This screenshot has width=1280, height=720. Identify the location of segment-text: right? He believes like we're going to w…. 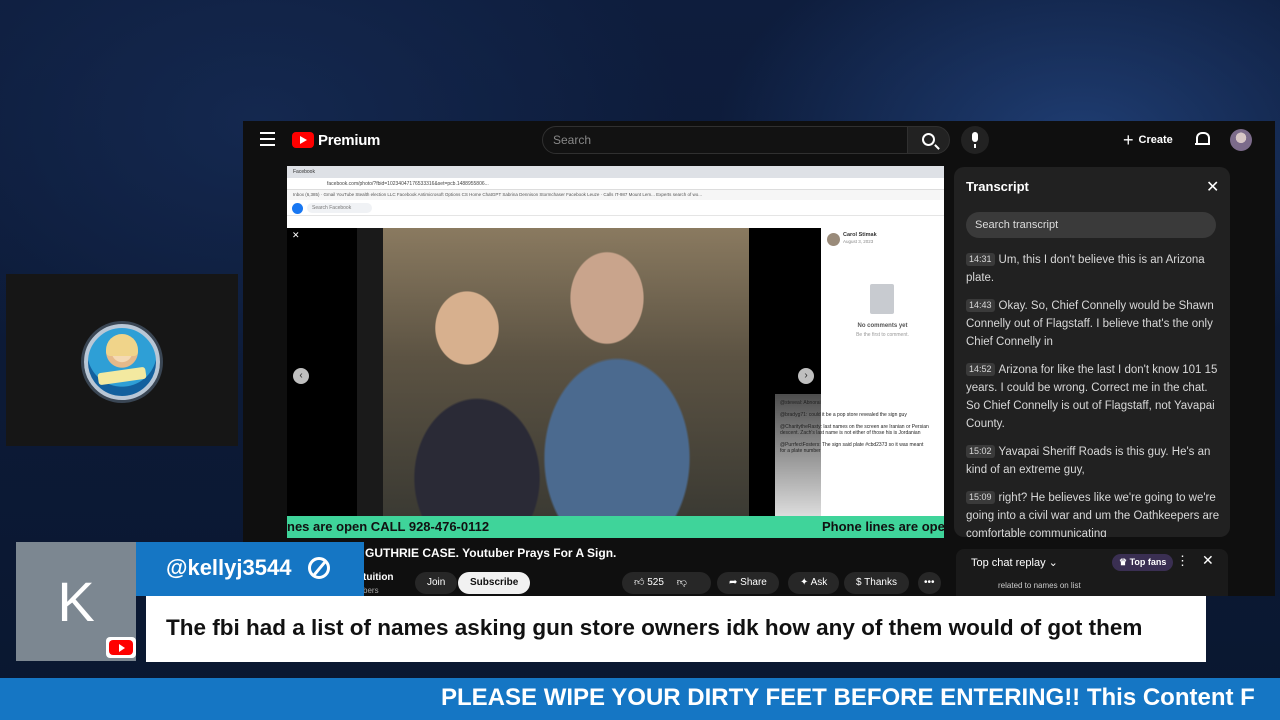
(1093, 514).